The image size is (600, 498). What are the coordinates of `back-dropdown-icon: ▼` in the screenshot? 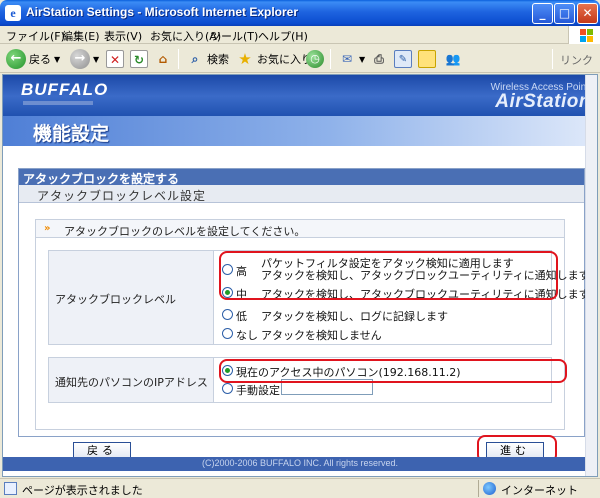 It's located at (57, 59).